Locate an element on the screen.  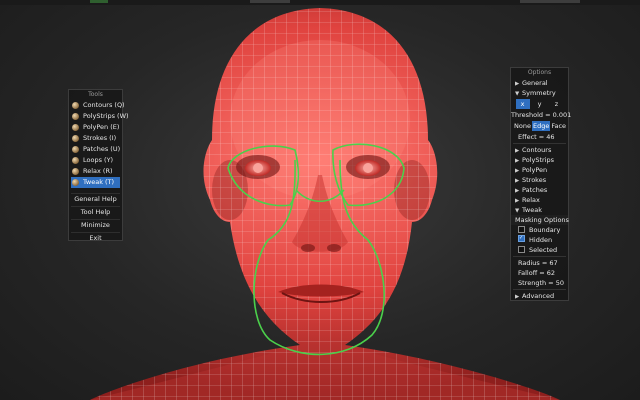
strokes-tool-icon is located at coordinates (75, 138).